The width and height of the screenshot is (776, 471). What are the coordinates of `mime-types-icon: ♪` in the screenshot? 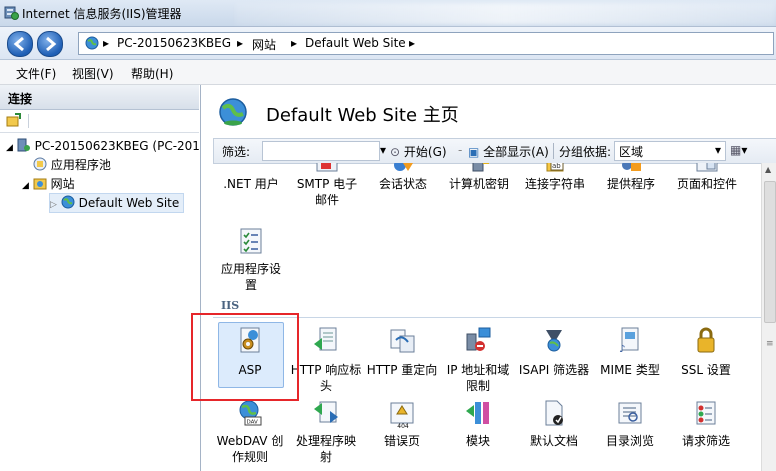 It's located at (629, 340).